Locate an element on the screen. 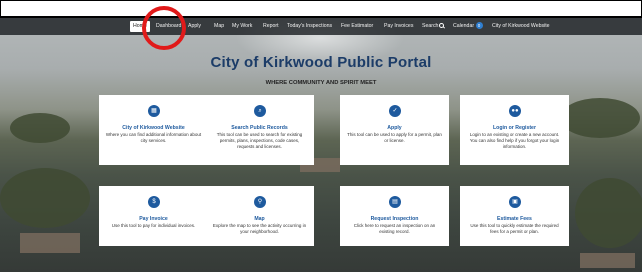 Image resolution: width=642 pixels, height=272 pixels. nav-search-label: Search is located at coordinates (430, 26).